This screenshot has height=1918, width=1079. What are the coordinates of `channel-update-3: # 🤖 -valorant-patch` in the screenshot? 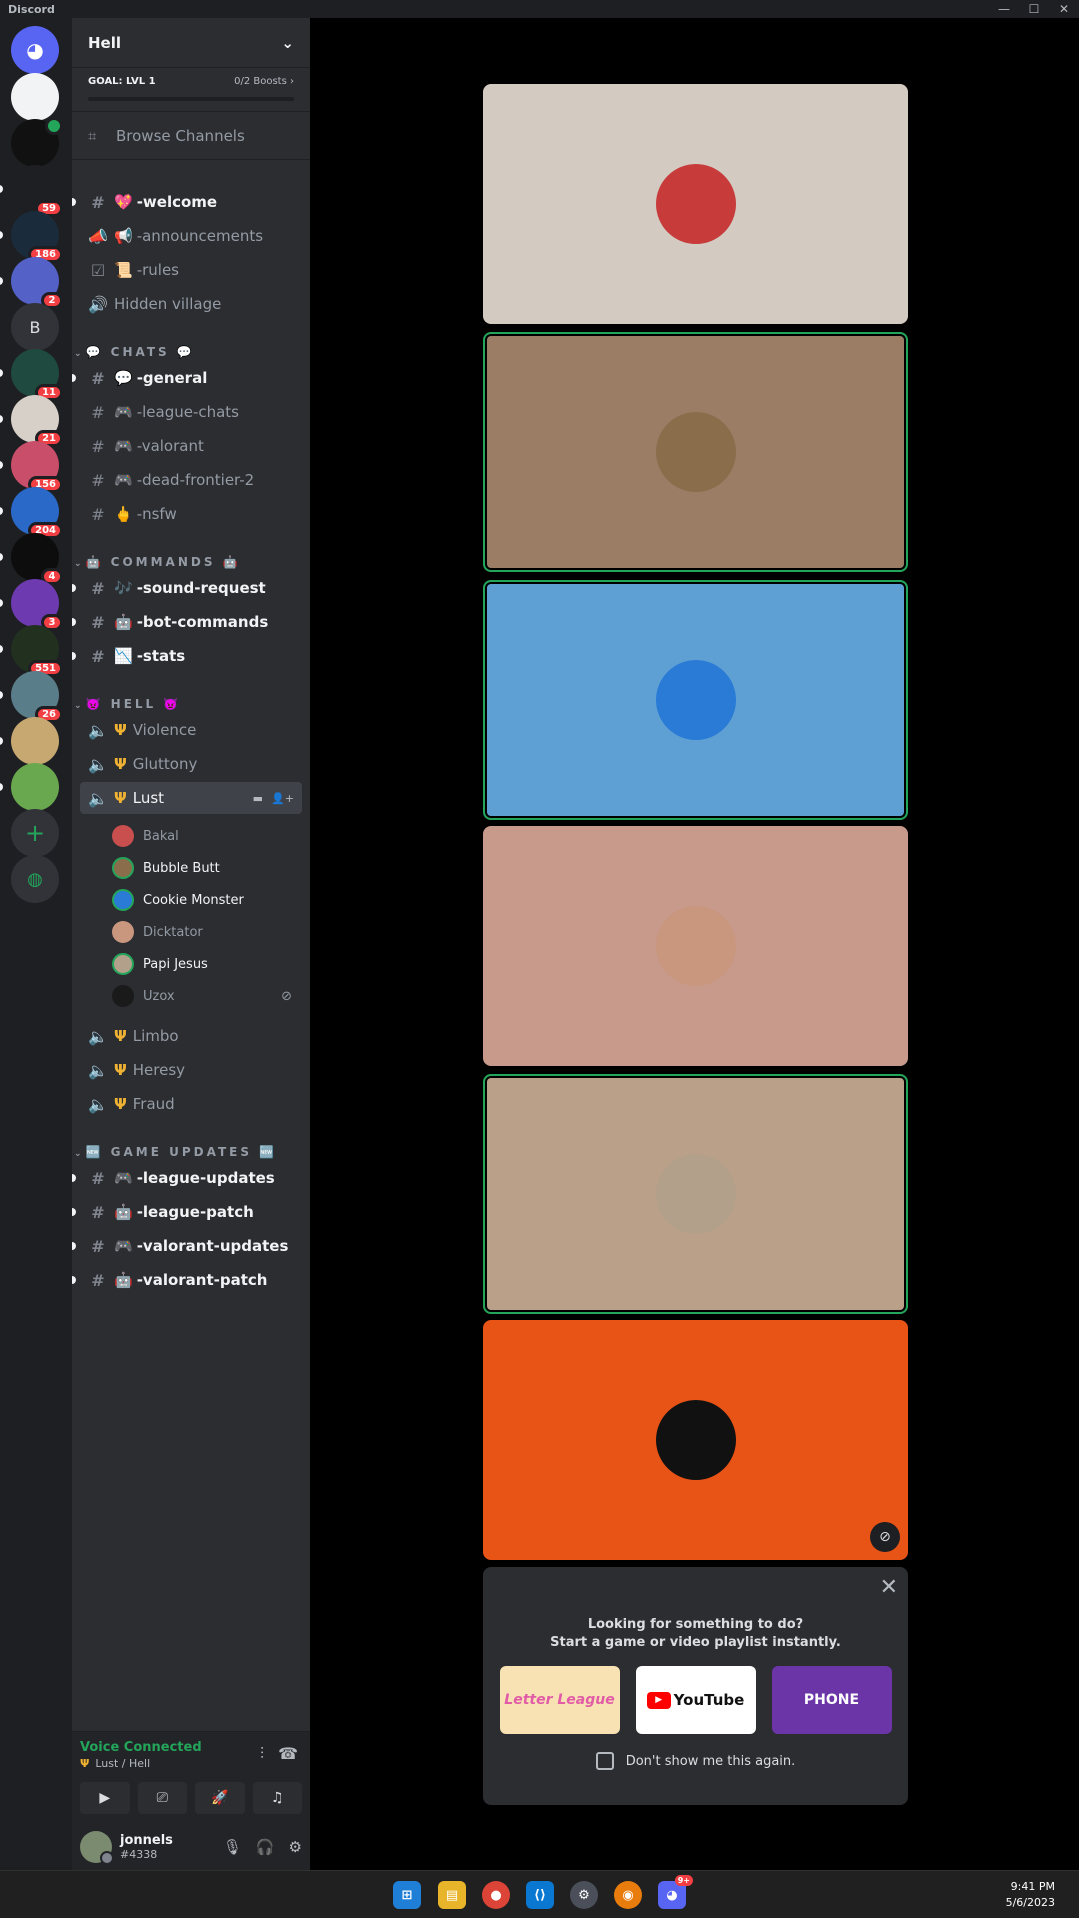 It's located at (187, 1280).